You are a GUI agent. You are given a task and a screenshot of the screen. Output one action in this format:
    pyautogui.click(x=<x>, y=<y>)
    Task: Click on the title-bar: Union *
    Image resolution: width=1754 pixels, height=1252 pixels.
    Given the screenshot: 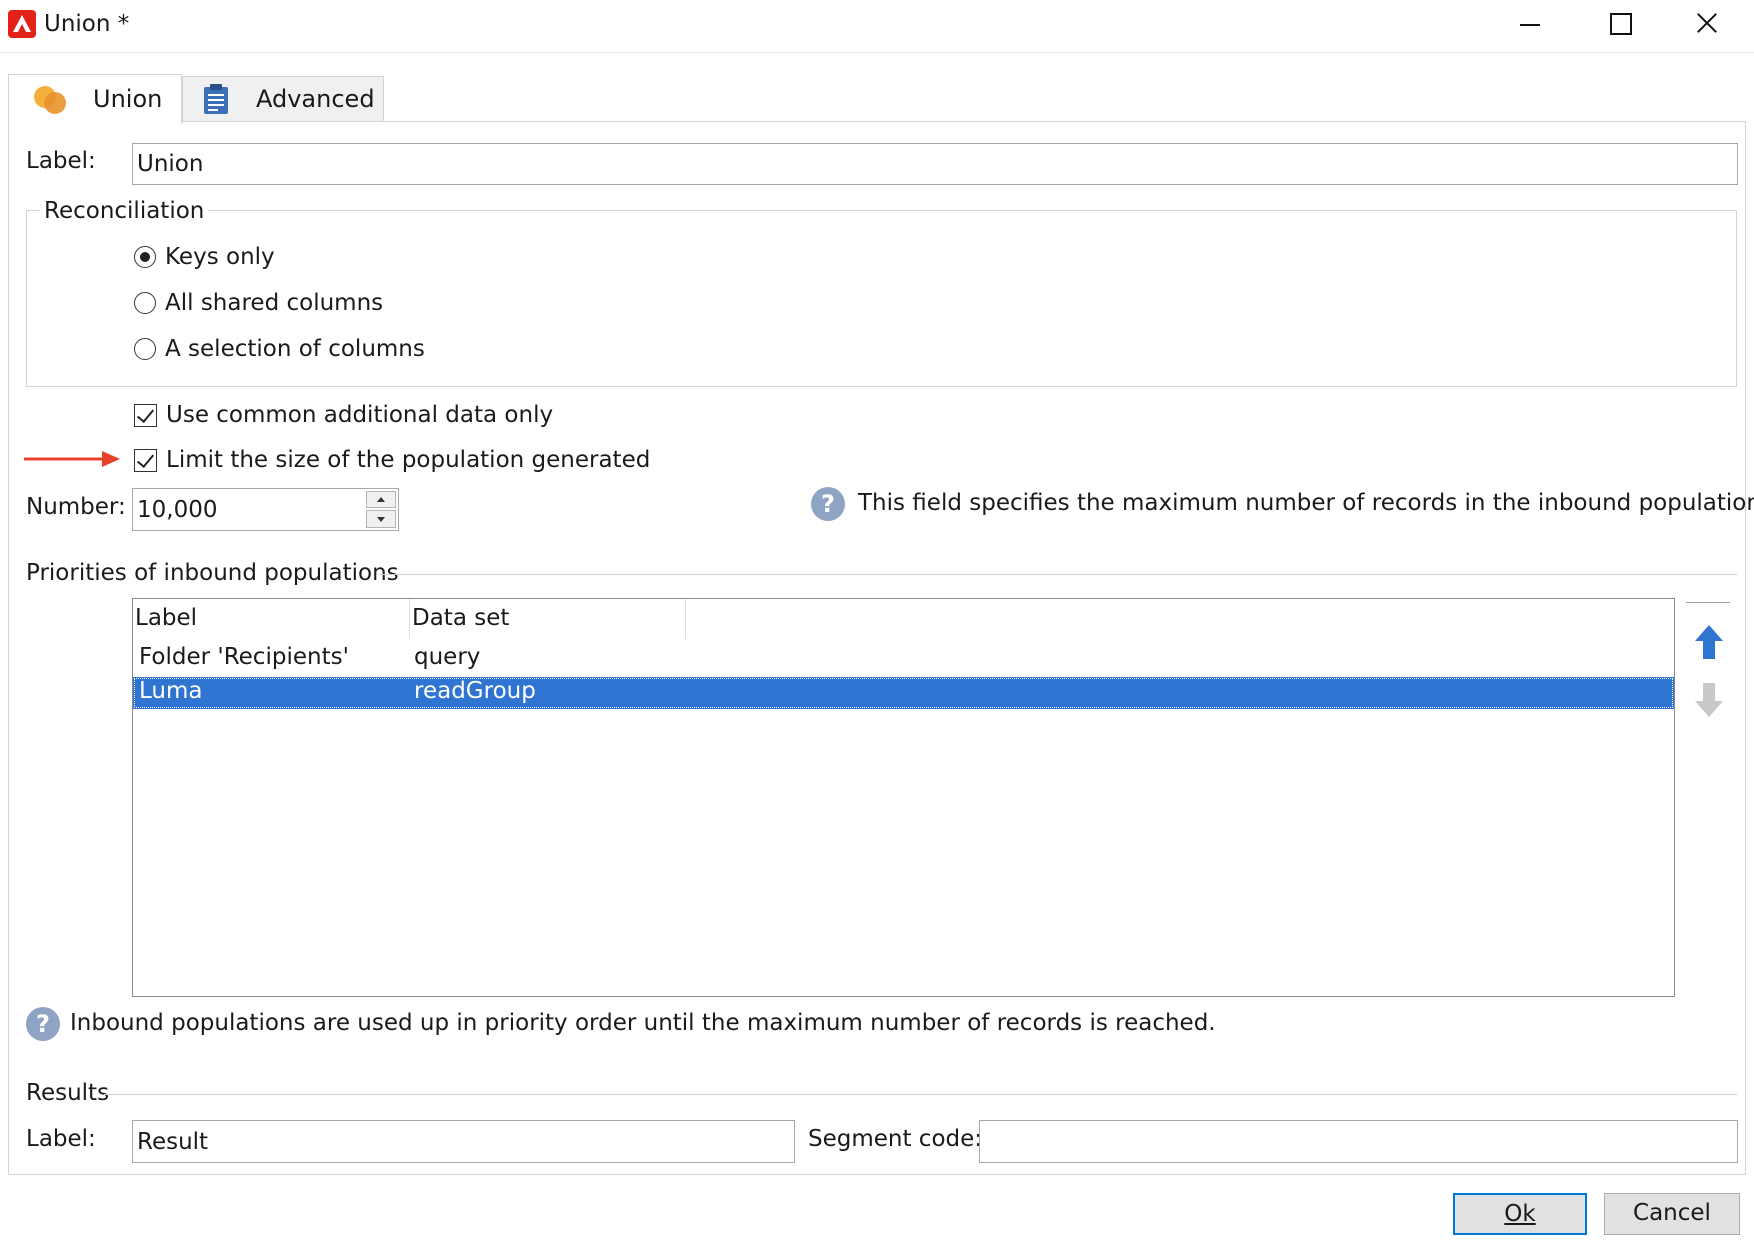 What is the action you would take?
    pyautogui.click(x=877, y=26)
    